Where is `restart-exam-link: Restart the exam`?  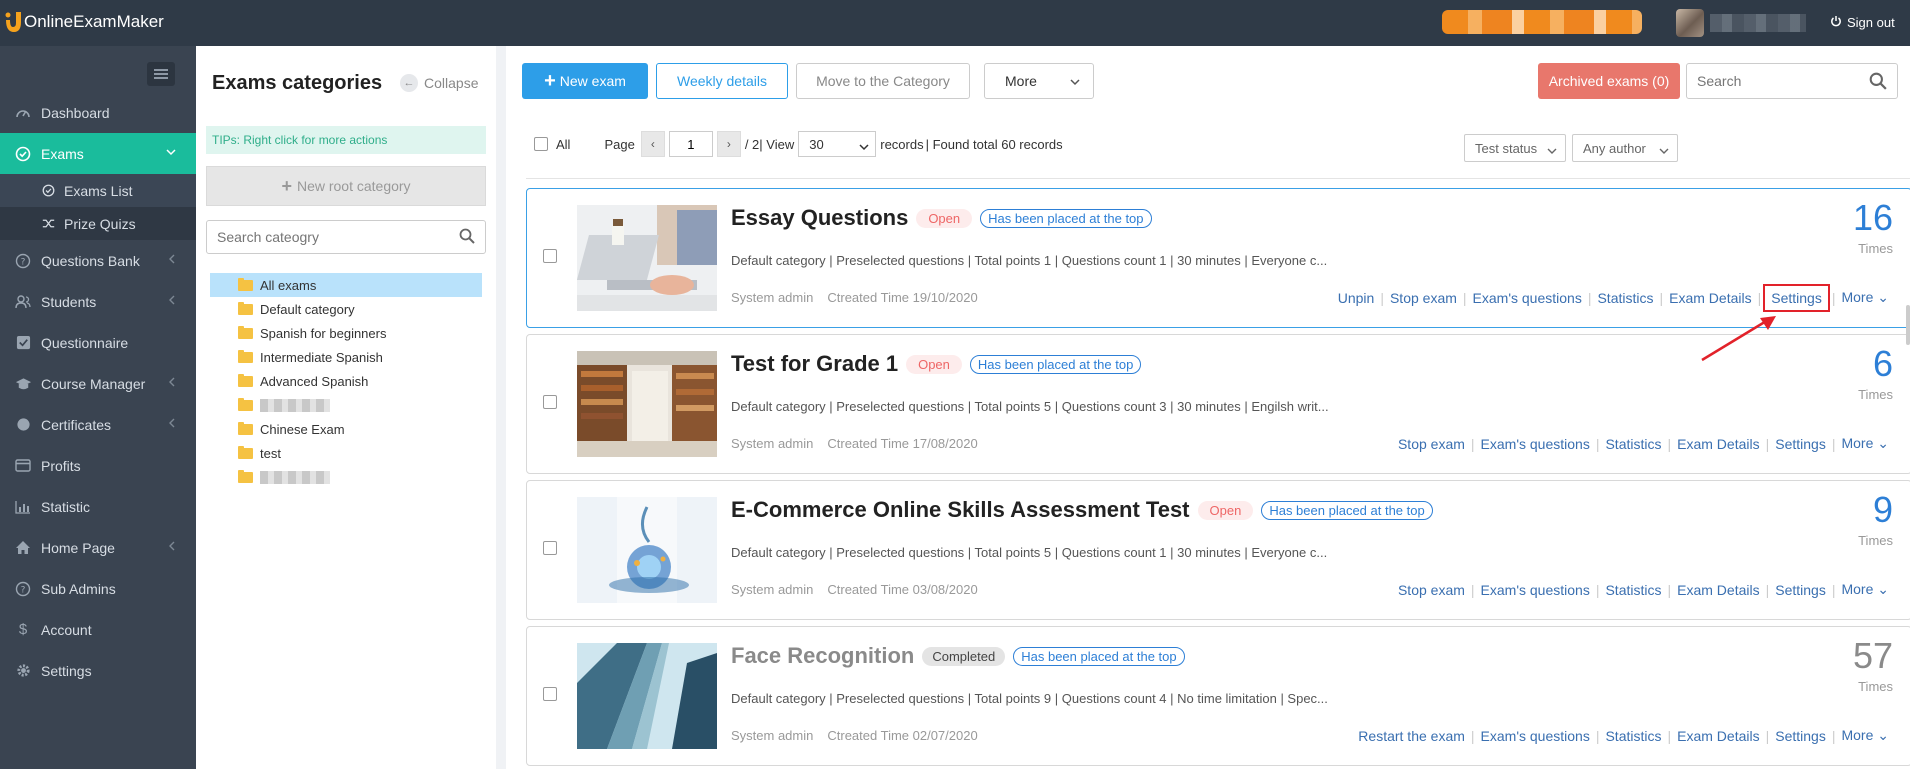
restart-exam-link: Restart the exam is located at coordinates (1411, 736).